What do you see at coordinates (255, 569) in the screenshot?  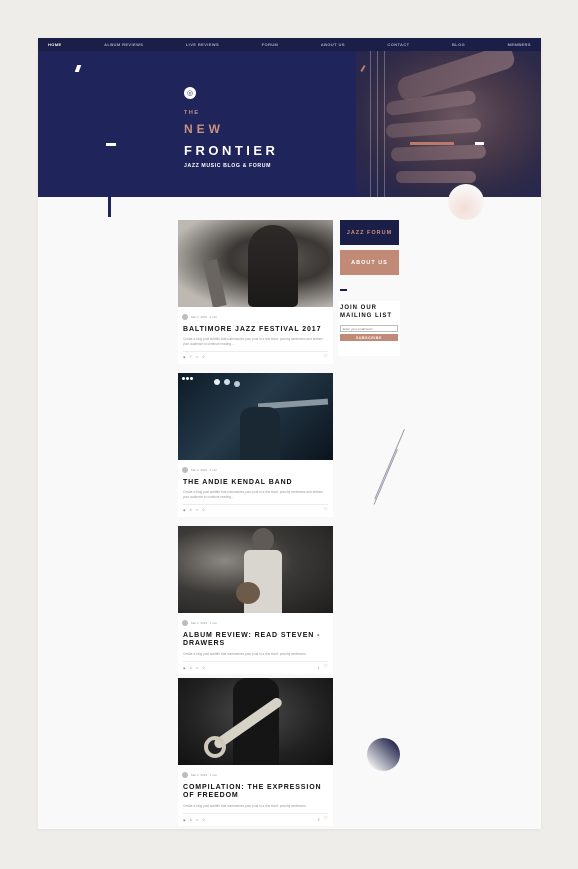 I see `post-image-guitarist` at bounding box center [255, 569].